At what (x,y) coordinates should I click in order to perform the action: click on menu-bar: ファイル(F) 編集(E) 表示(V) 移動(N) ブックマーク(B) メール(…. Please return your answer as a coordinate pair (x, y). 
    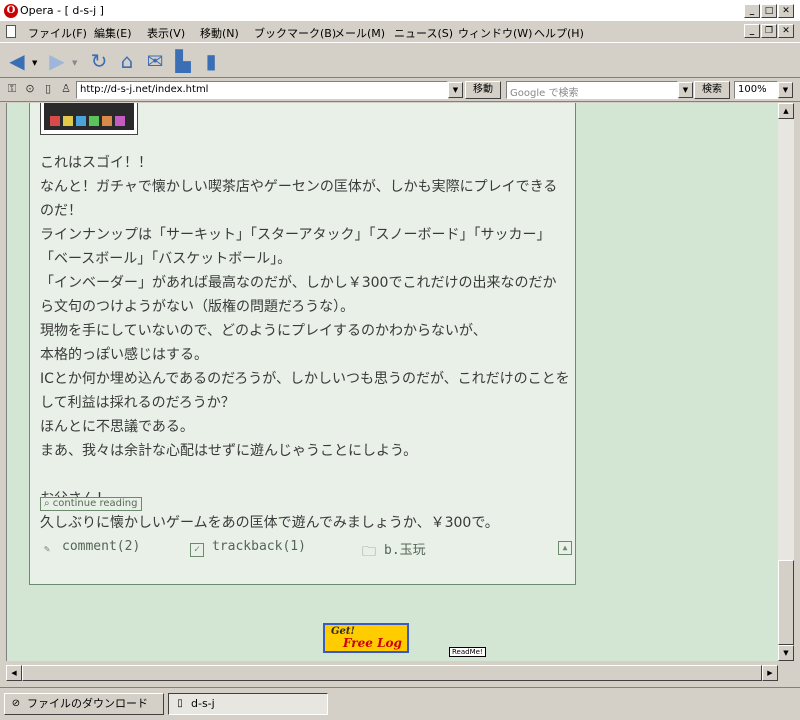
    Looking at the image, I should click on (400, 32).